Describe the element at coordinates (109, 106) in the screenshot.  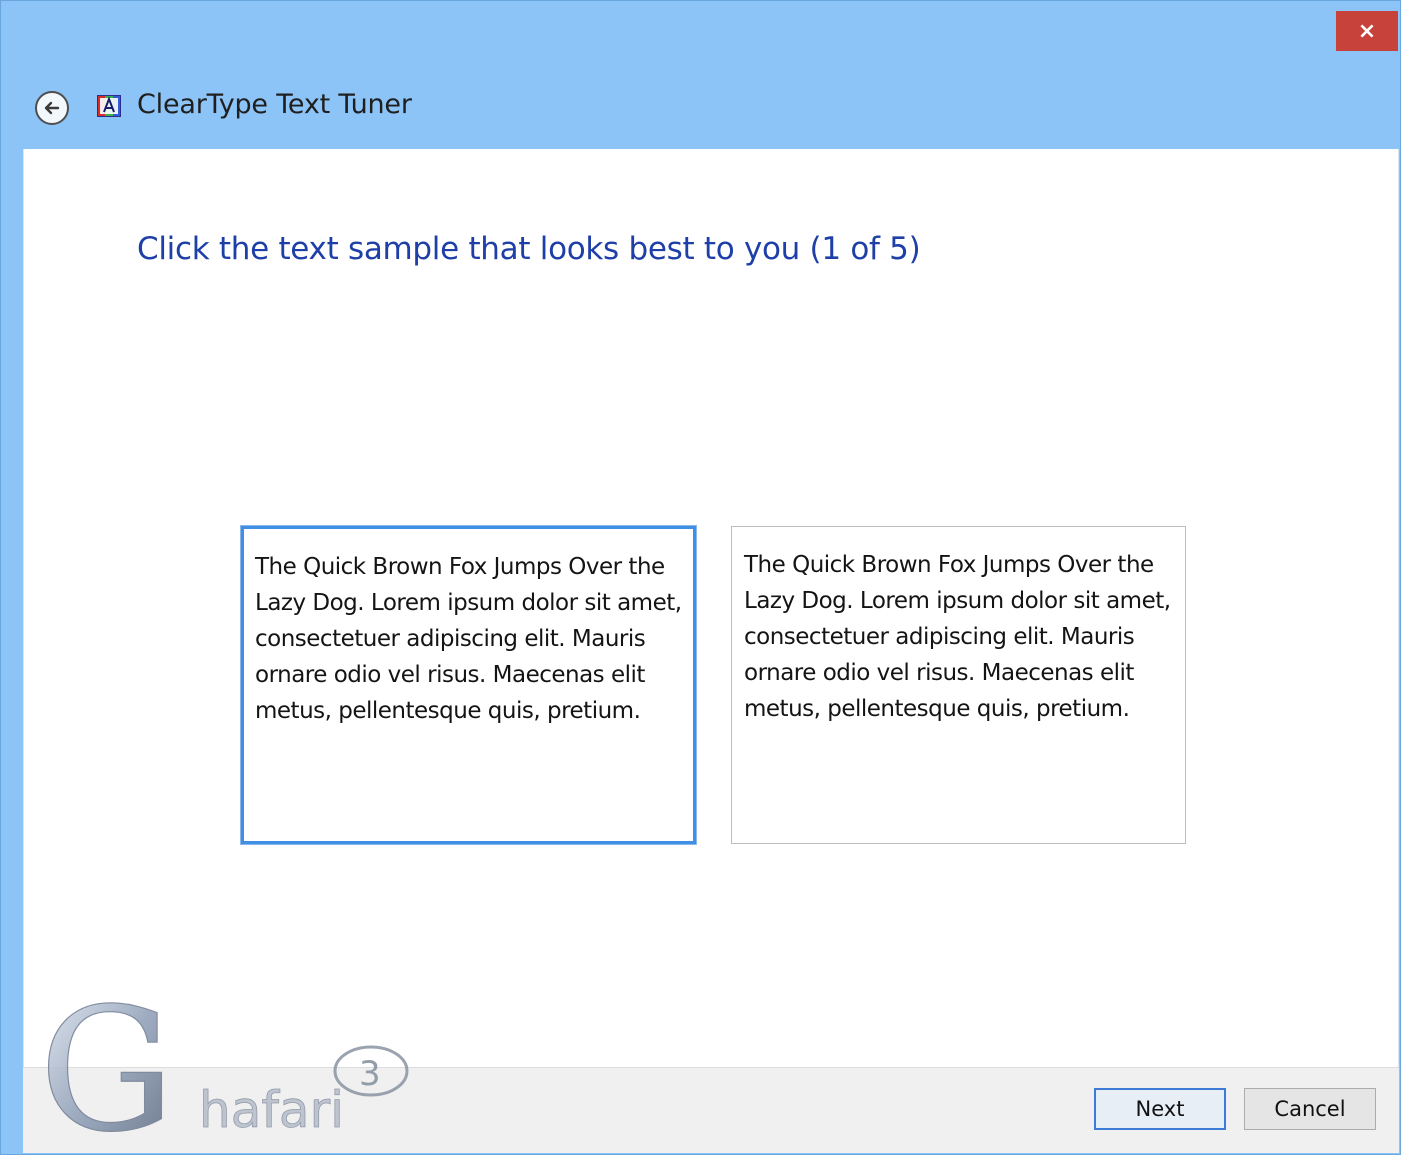
I see `cleartype-app-icon` at that location.